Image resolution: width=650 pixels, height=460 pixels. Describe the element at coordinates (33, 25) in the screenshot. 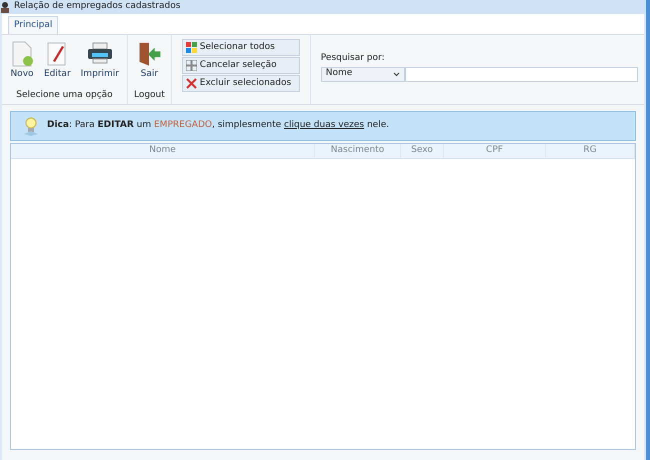

I see `ribbon-tab: Principal` at that location.